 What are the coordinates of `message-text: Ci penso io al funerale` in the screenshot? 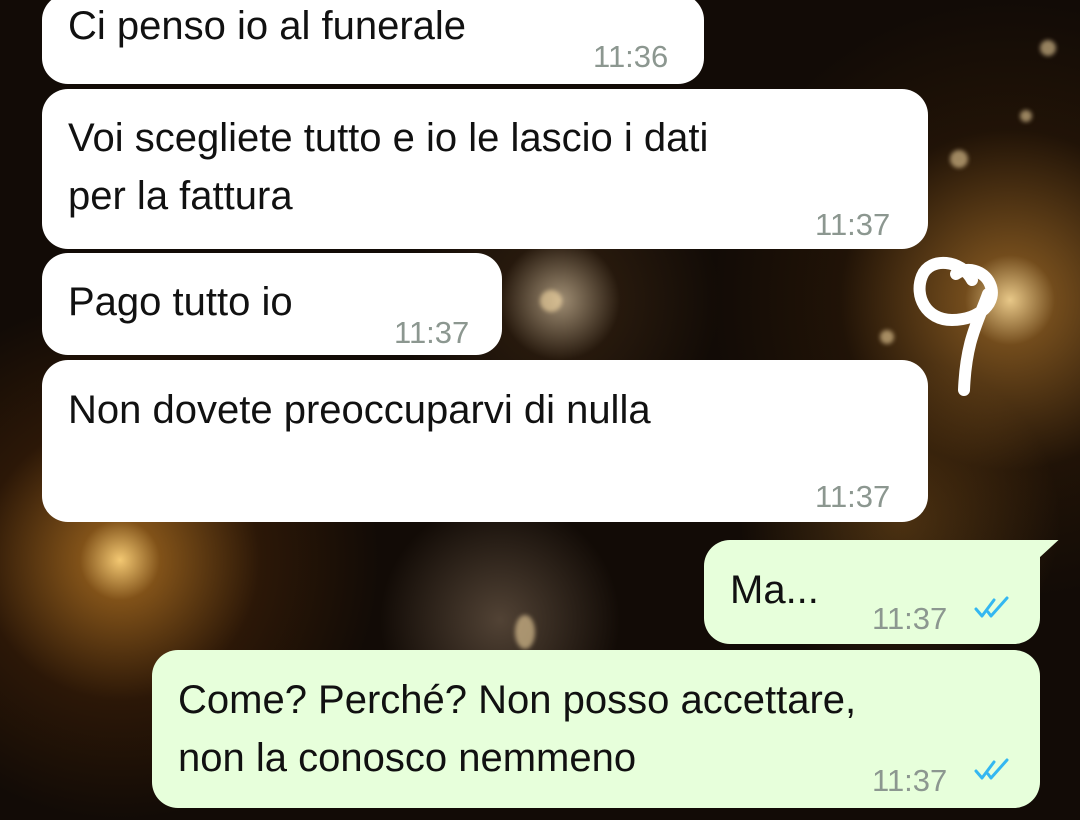 It's located at (267, 26).